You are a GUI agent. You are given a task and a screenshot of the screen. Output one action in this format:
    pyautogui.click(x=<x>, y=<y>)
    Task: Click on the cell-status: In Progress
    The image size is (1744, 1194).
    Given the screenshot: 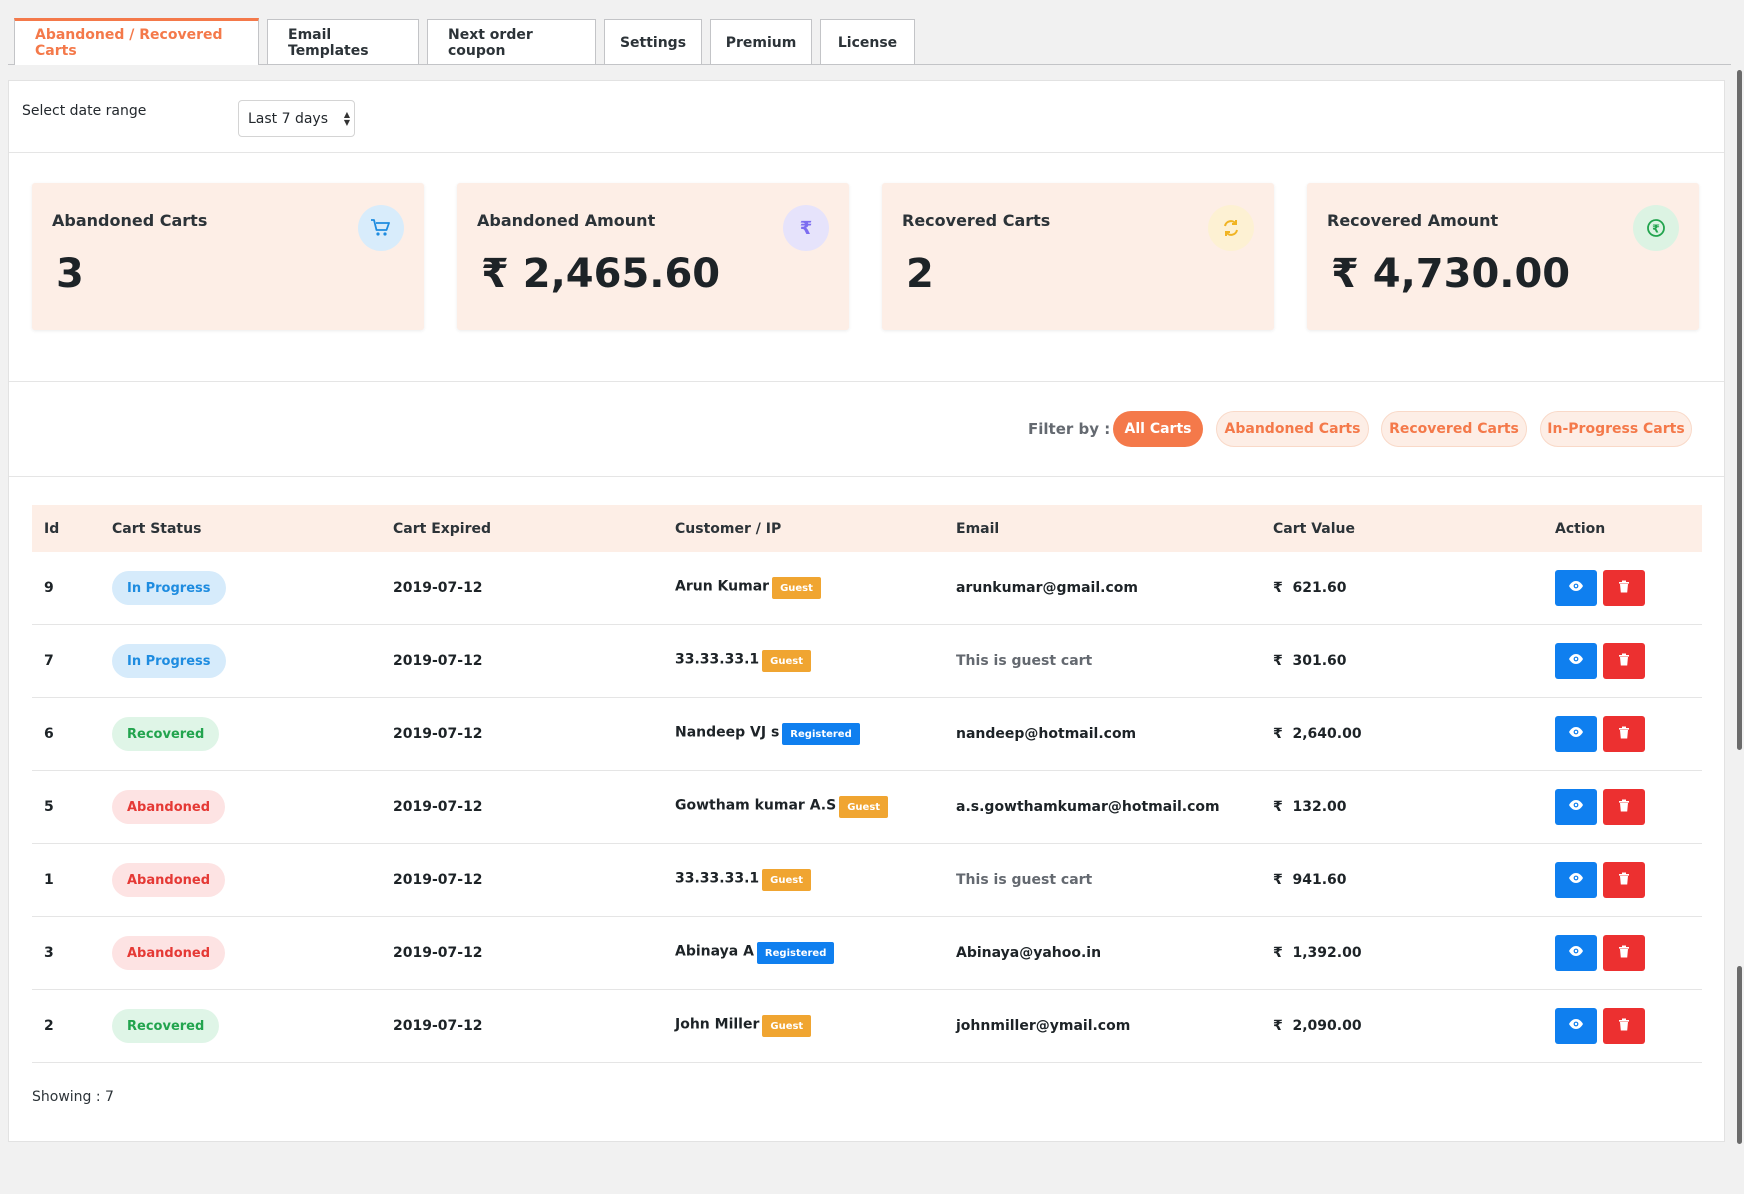 What is the action you would take?
    pyautogui.click(x=252, y=588)
    